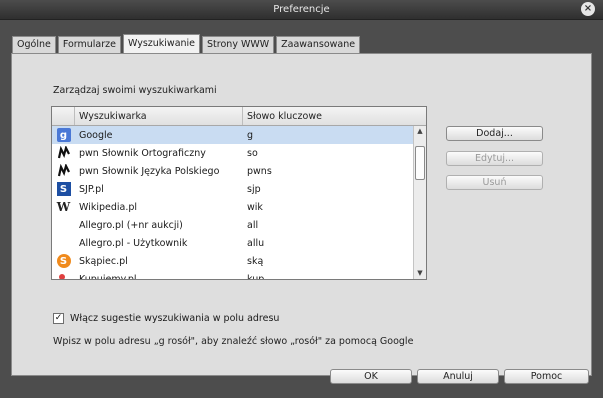  I want to click on icon-column-header, so click(63, 116).